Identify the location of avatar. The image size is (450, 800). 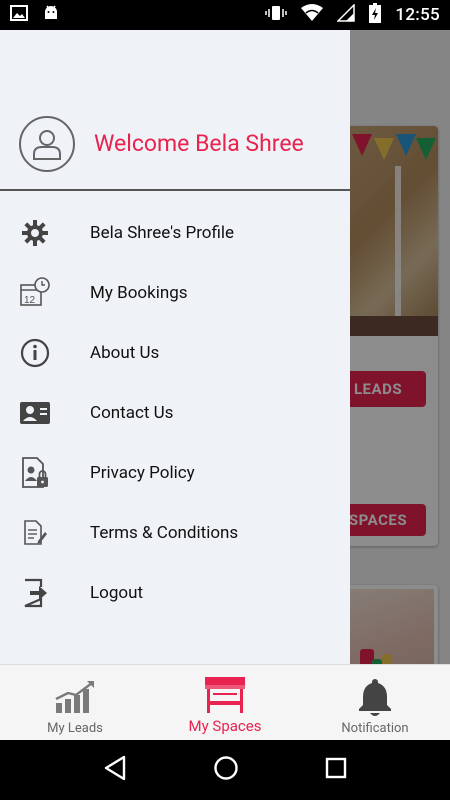
(47, 144).